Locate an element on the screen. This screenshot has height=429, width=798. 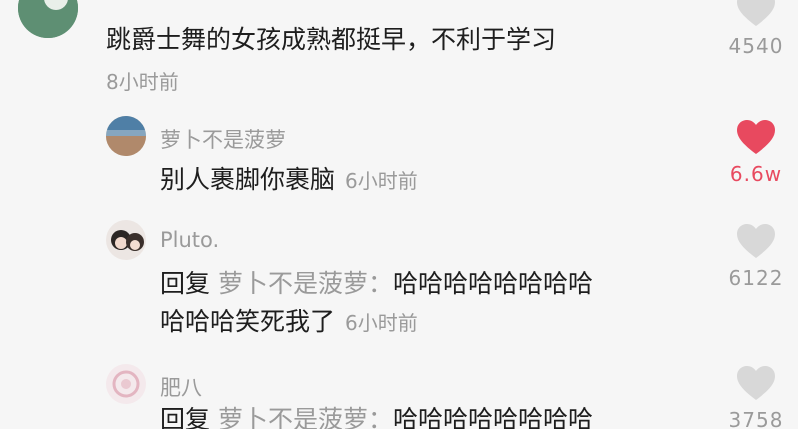
like-button: 6.6w is located at coordinates (756, 152).